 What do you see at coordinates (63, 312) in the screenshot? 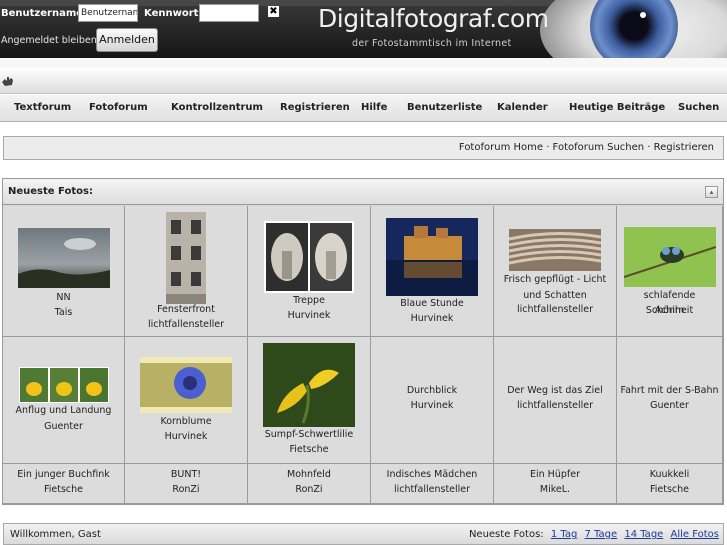
I see `photo-author: Tais` at bounding box center [63, 312].